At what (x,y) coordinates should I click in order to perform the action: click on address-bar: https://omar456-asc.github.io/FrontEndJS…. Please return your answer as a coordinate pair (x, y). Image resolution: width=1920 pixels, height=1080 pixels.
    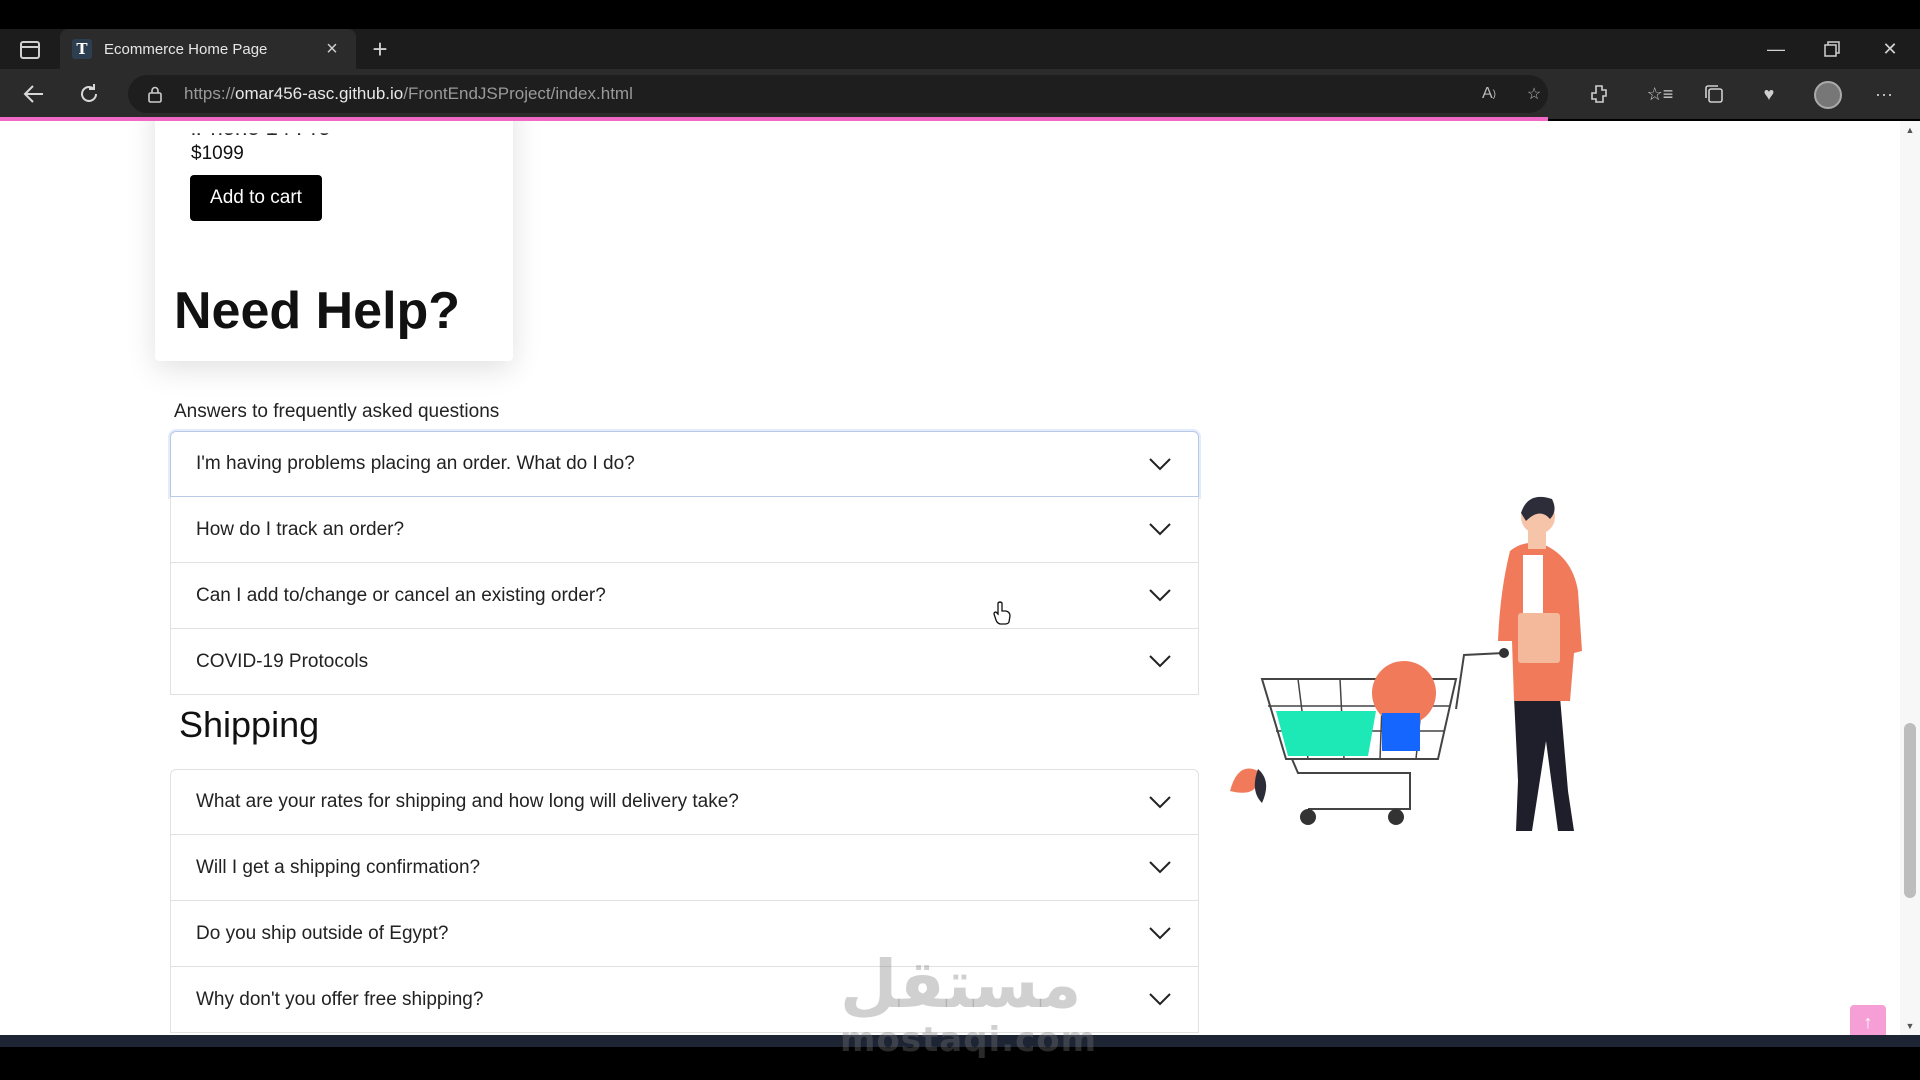
    Looking at the image, I should click on (838, 94).